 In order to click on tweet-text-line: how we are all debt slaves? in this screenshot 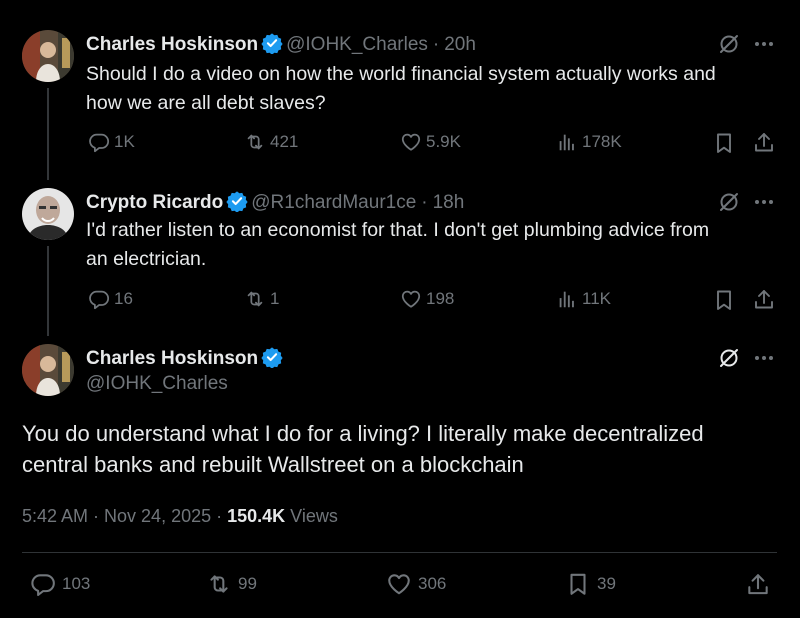, I will do `click(206, 103)`.